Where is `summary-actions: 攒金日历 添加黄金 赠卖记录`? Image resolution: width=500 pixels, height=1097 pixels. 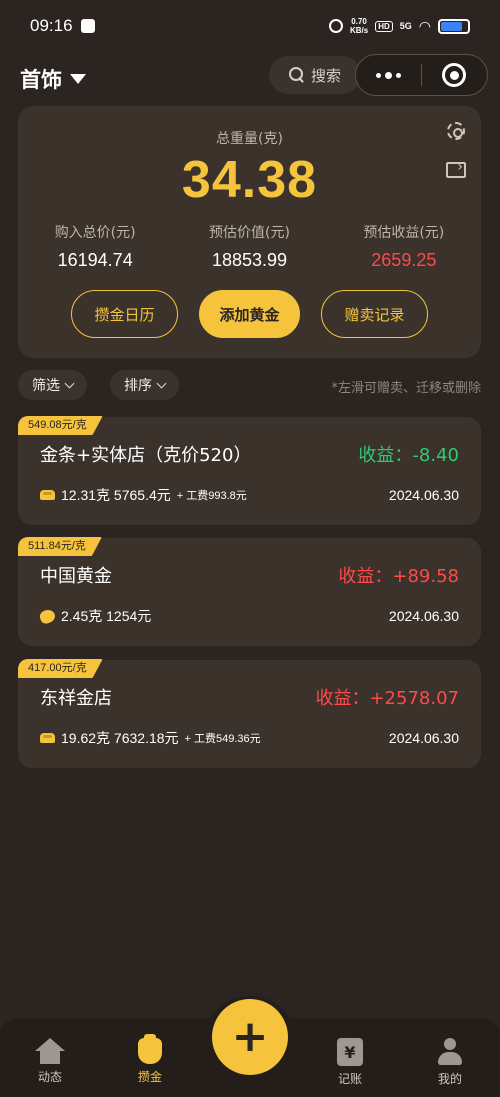 summary-actions: 攒金日历 添加黄金 赠卖记录 is located at coordinates (249, 314).